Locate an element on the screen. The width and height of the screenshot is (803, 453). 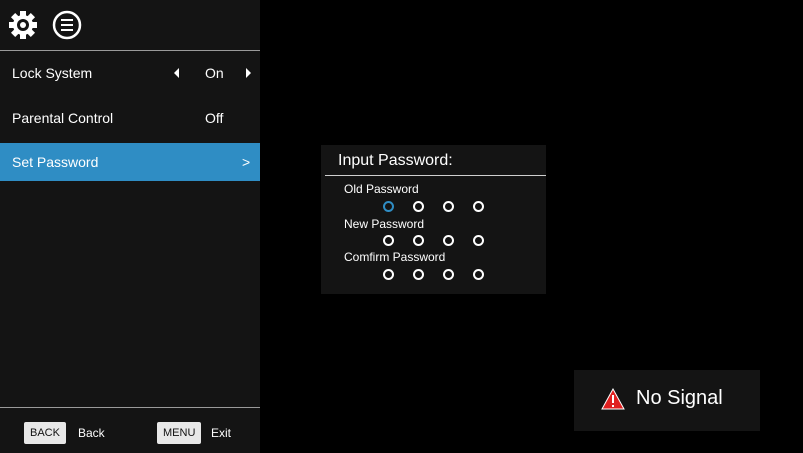
dialog-title: Input Password: is located at coordinates (395, 160).